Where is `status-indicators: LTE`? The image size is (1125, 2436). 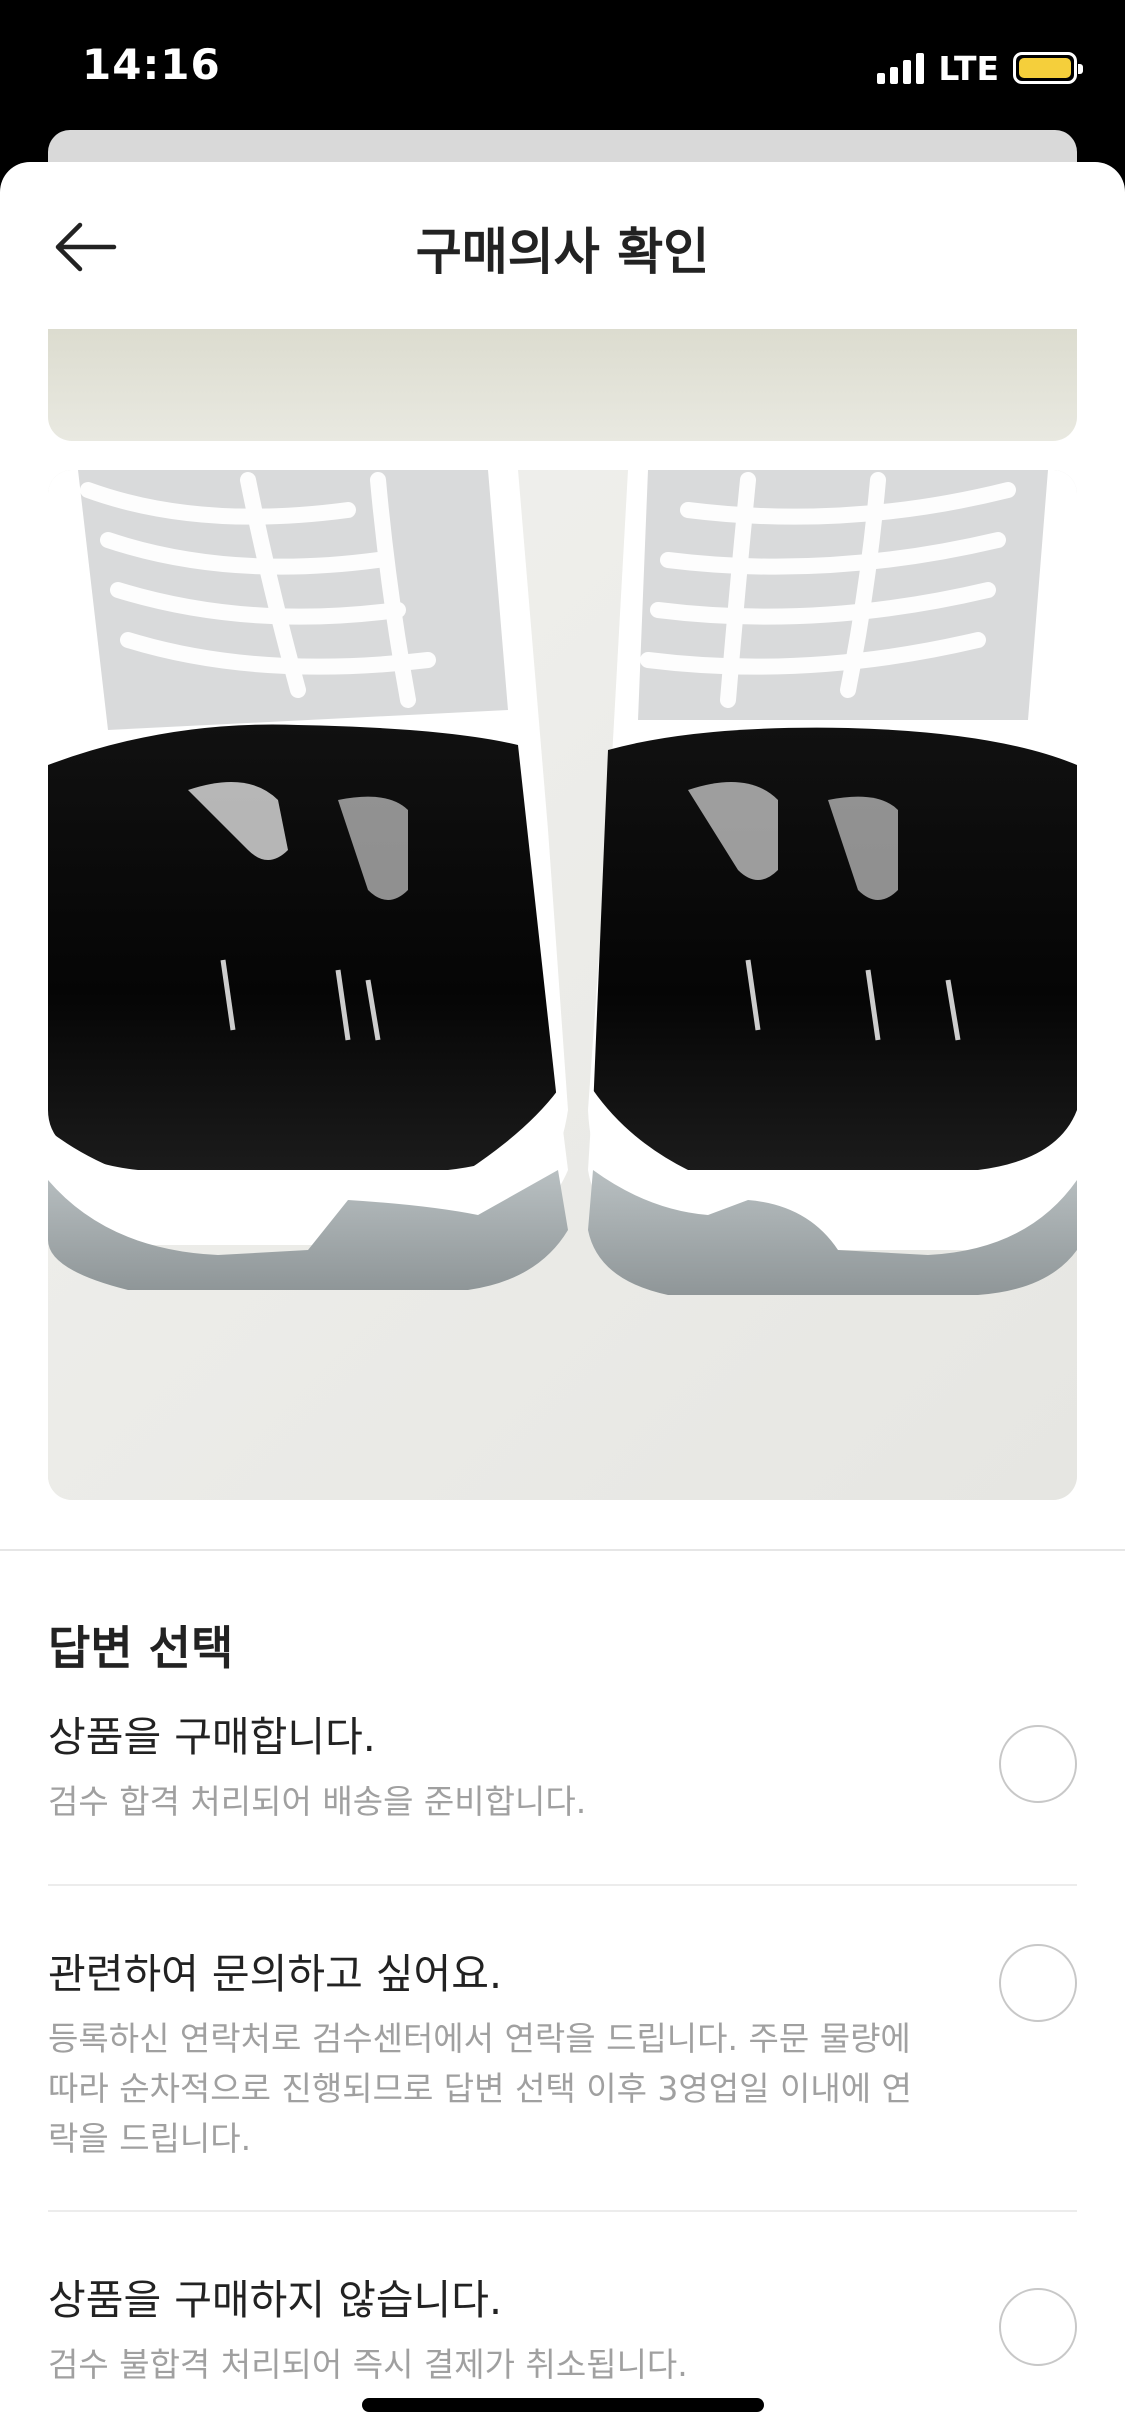 status-indicators: LTE is located at coordinates (980, 68).